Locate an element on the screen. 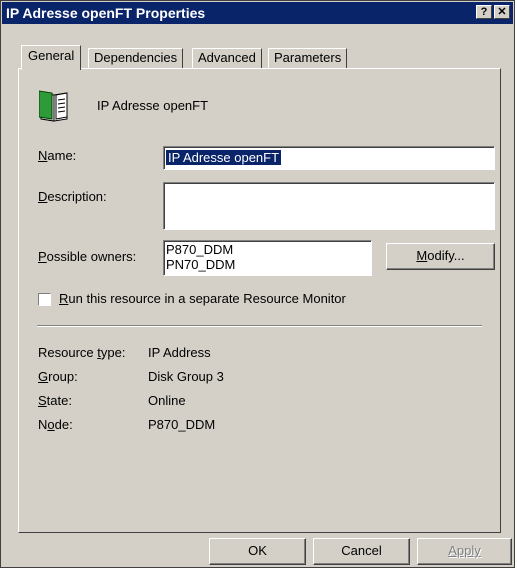  close-button: ✕ is located at coordinates (502, 12).